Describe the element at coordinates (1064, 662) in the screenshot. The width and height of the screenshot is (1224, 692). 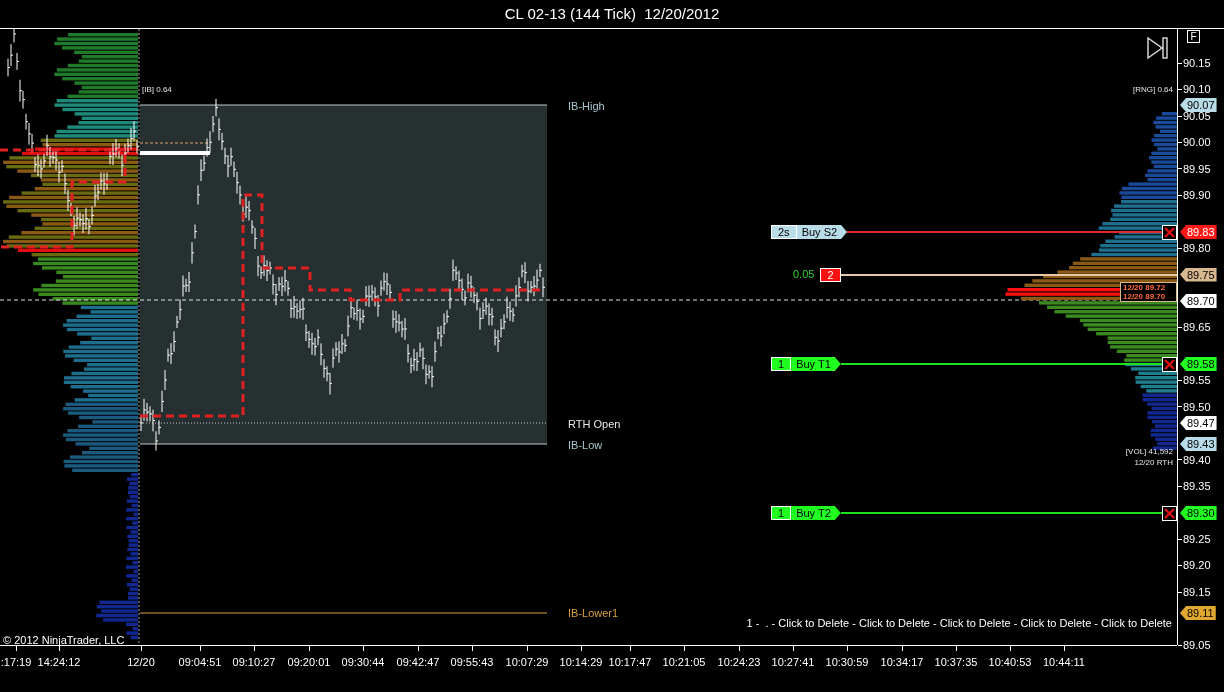
I see `time-tick: 10:44:11` at that location.